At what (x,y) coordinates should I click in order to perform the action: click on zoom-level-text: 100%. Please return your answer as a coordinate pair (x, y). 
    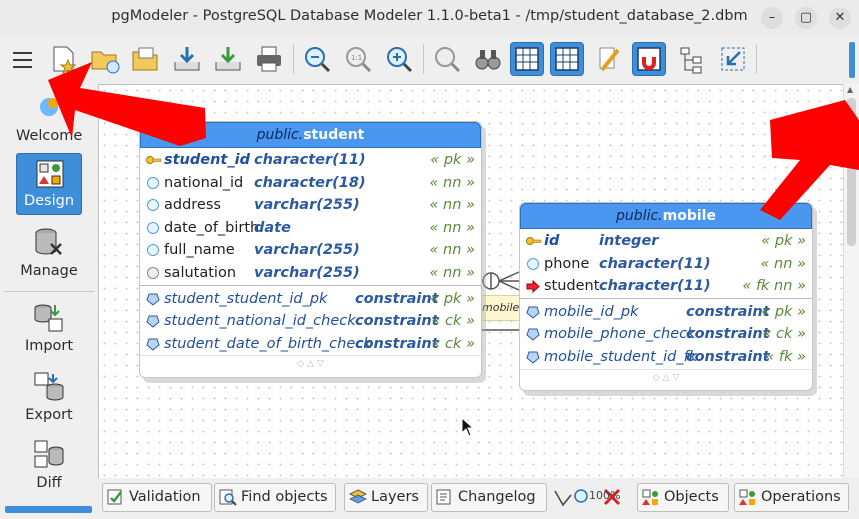
    Looking at the image, I should click on (605, 495).